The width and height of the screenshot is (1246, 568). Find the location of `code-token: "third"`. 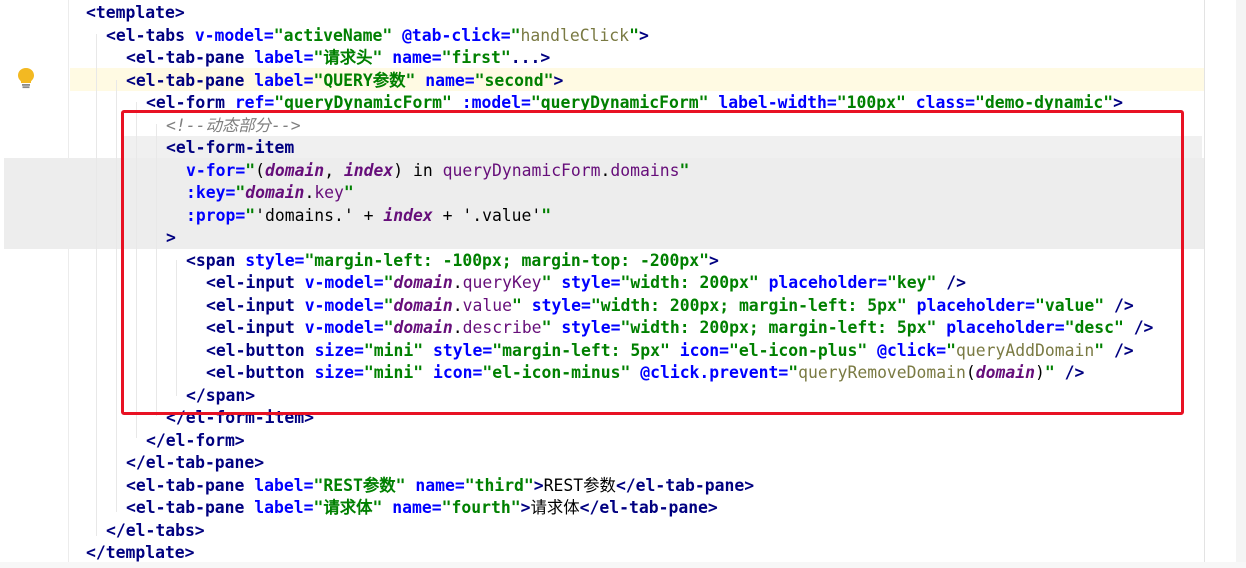

code-token: "third" is located at coordinates (499, 485).